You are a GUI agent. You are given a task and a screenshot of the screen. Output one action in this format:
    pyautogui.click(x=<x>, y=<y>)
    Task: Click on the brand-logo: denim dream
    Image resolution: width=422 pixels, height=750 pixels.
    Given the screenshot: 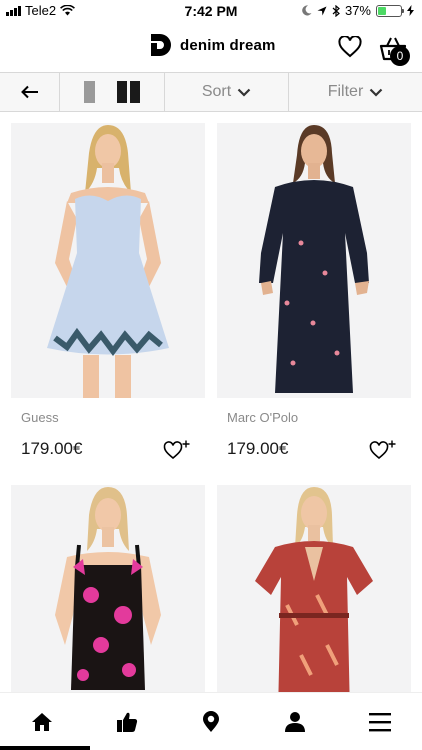 What is the action you would take?
    pyautogui.click(x=213, y=45)
    